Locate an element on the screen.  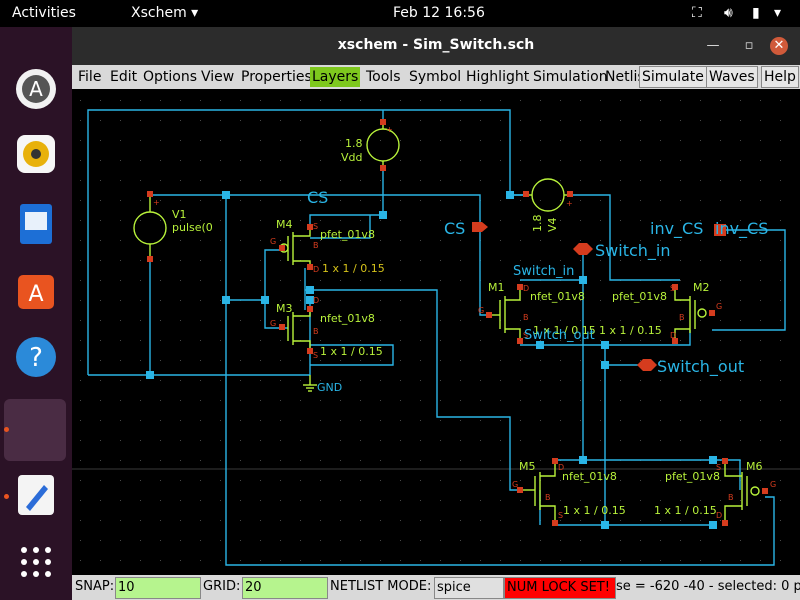
question-glyph: ? is located at coordinates (36, 357).